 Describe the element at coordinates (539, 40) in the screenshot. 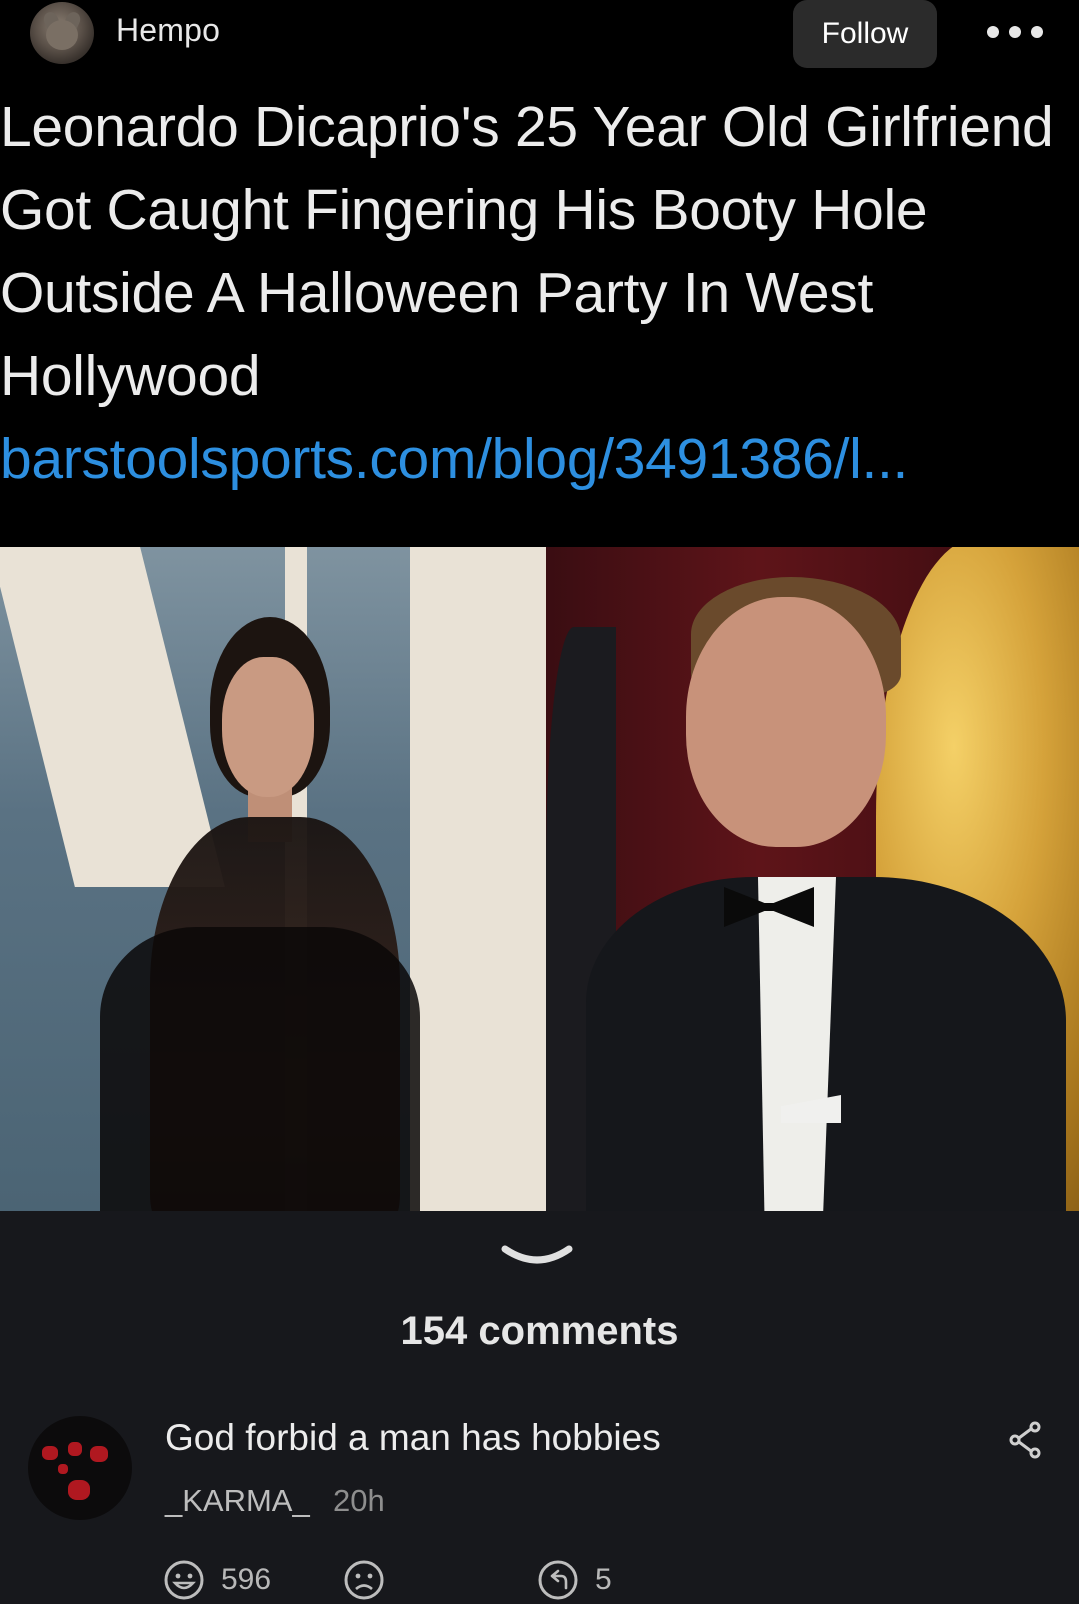

I see `post-header: Hempo Follow` at that location.